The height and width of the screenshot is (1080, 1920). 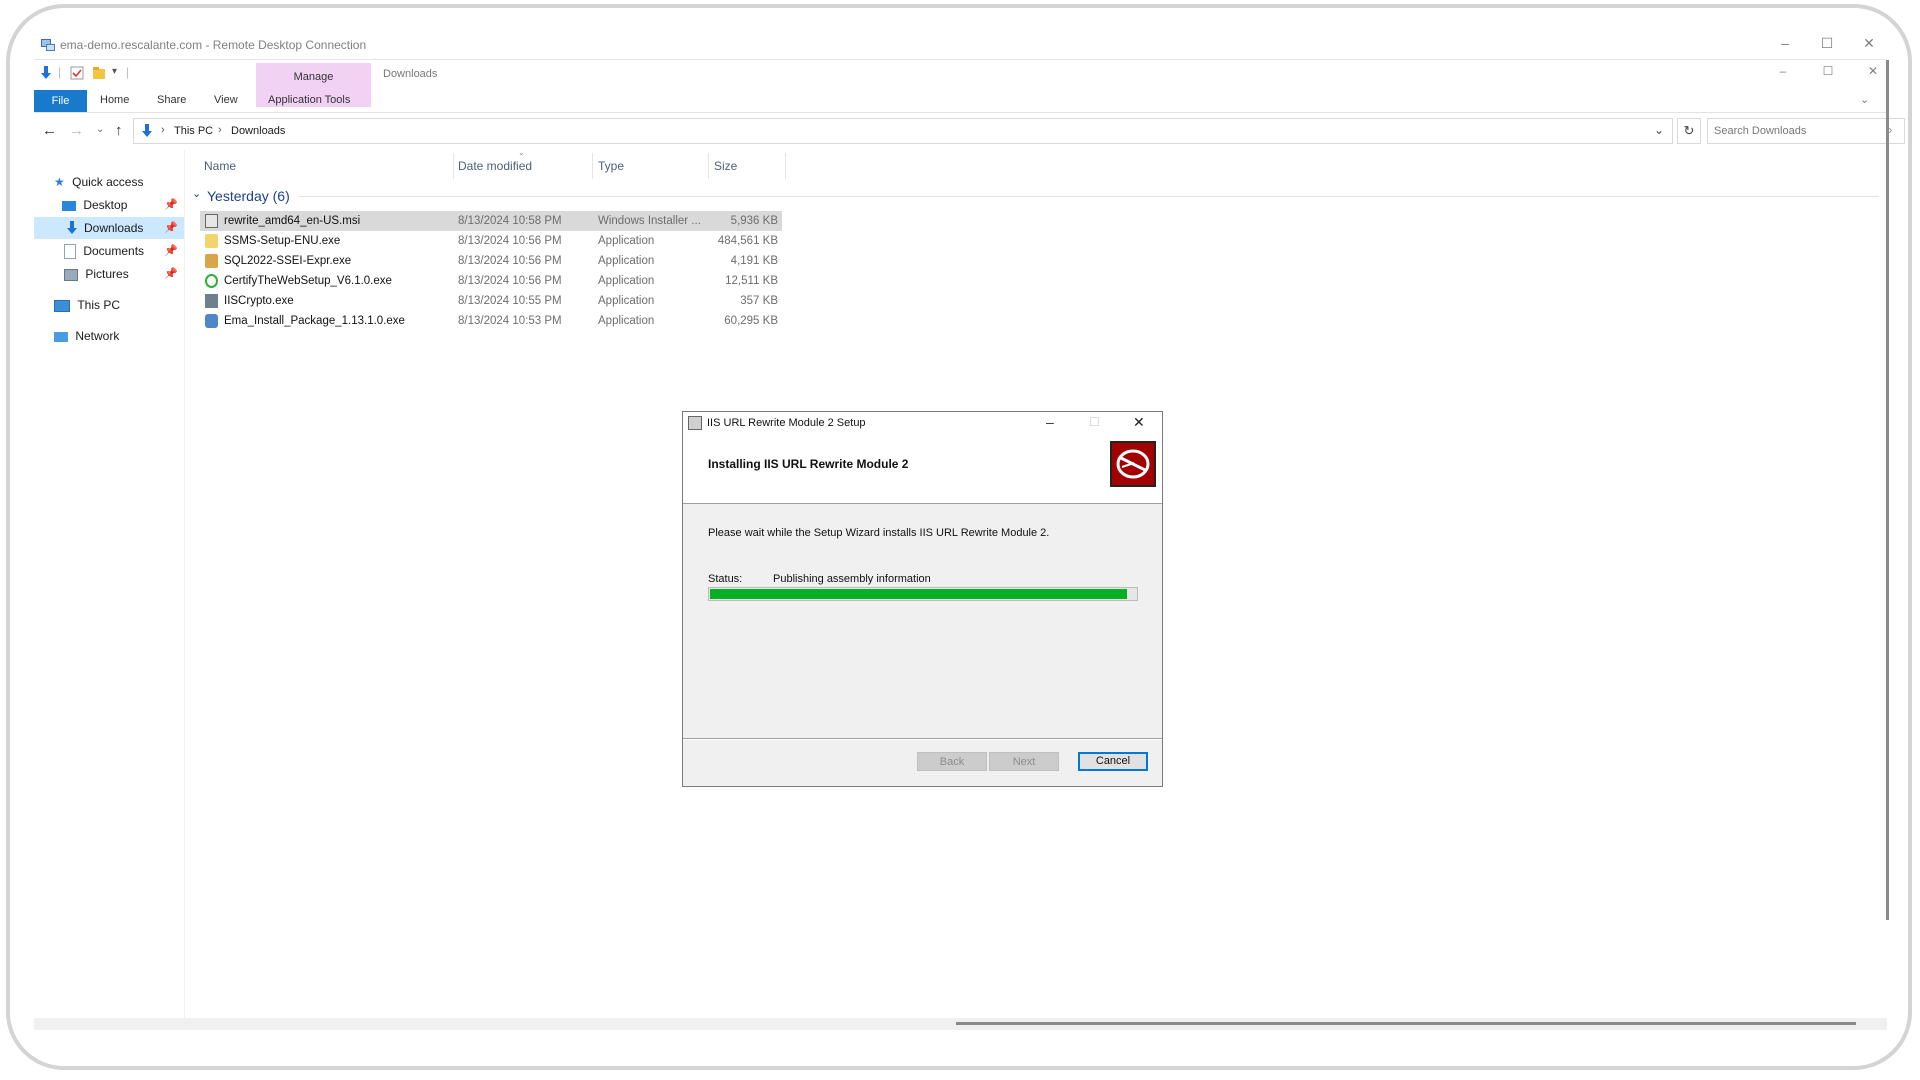 What do you see at coordinates (211, 221) in the screenshot?
I see `msi-icon` at bounding box center [211, 221].